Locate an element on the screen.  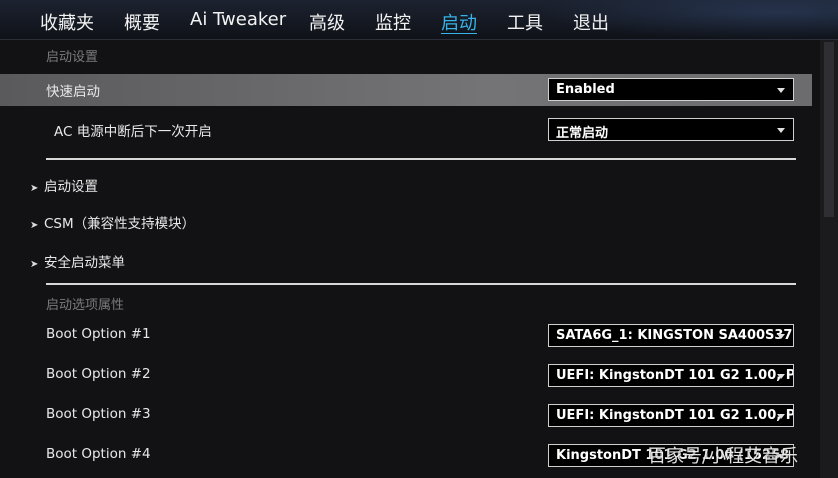
boot-option-2-dropdown: UEFI: KingstonDT 101 G2 1.00, P is located at coordinates (671, 375).